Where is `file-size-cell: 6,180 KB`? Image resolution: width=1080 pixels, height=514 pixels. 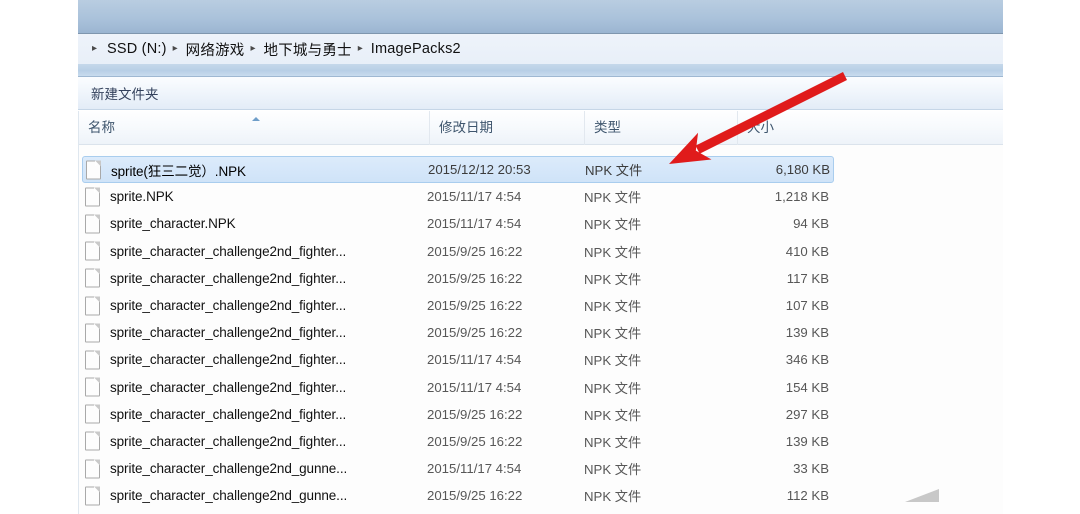
file-size-cell: 6,180 KB is located at coordinates (802, 170).